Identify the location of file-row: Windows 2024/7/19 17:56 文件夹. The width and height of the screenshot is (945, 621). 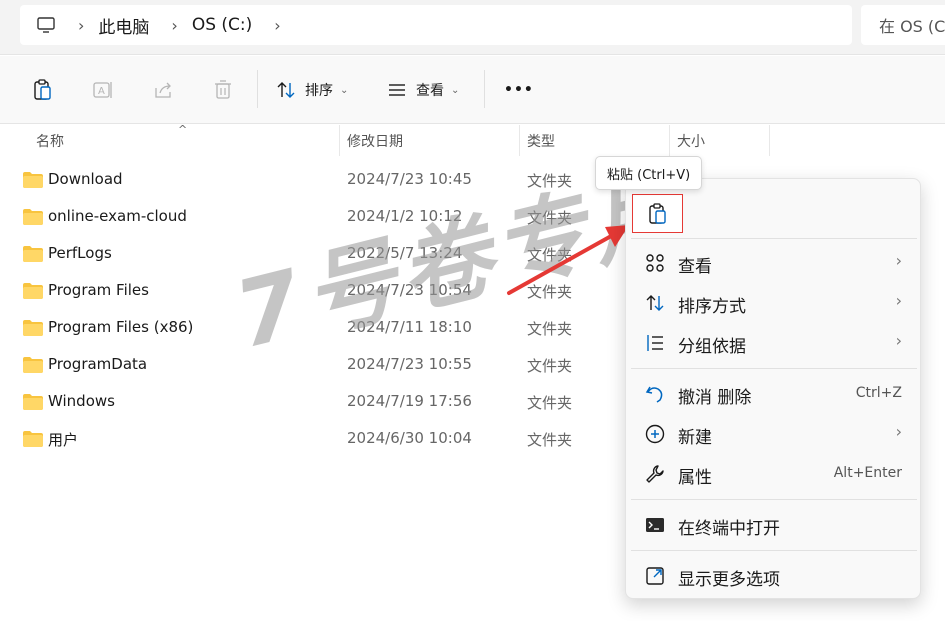
(310, 402).